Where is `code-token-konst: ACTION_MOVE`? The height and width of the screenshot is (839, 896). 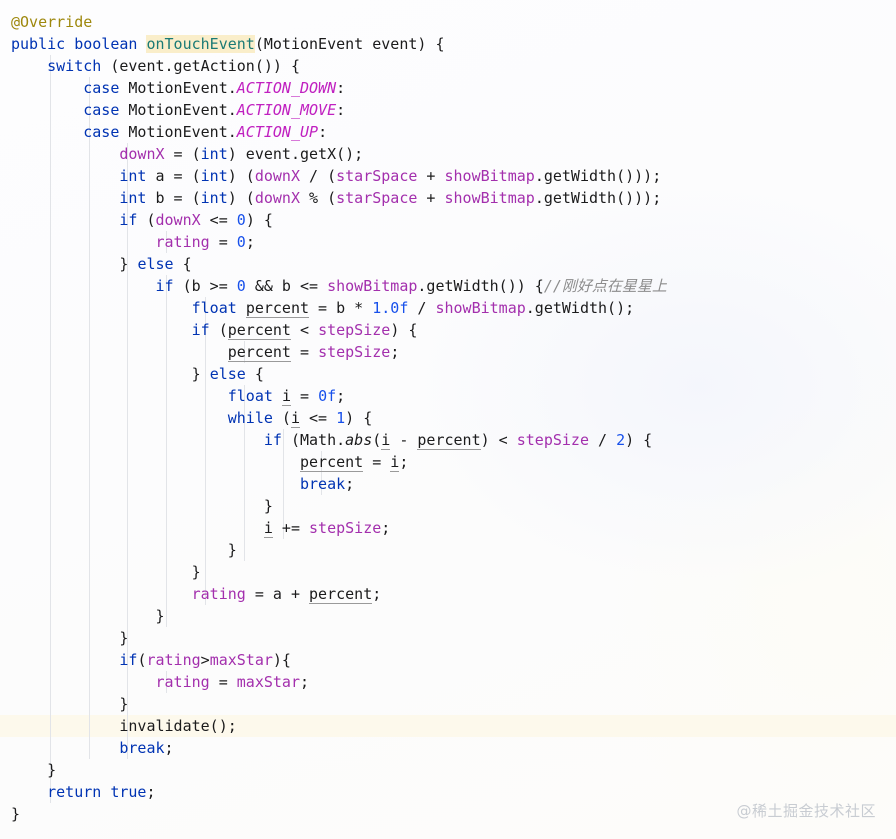
code-token-konst: ACTION_MOVE is located at coordinates (286, 110).